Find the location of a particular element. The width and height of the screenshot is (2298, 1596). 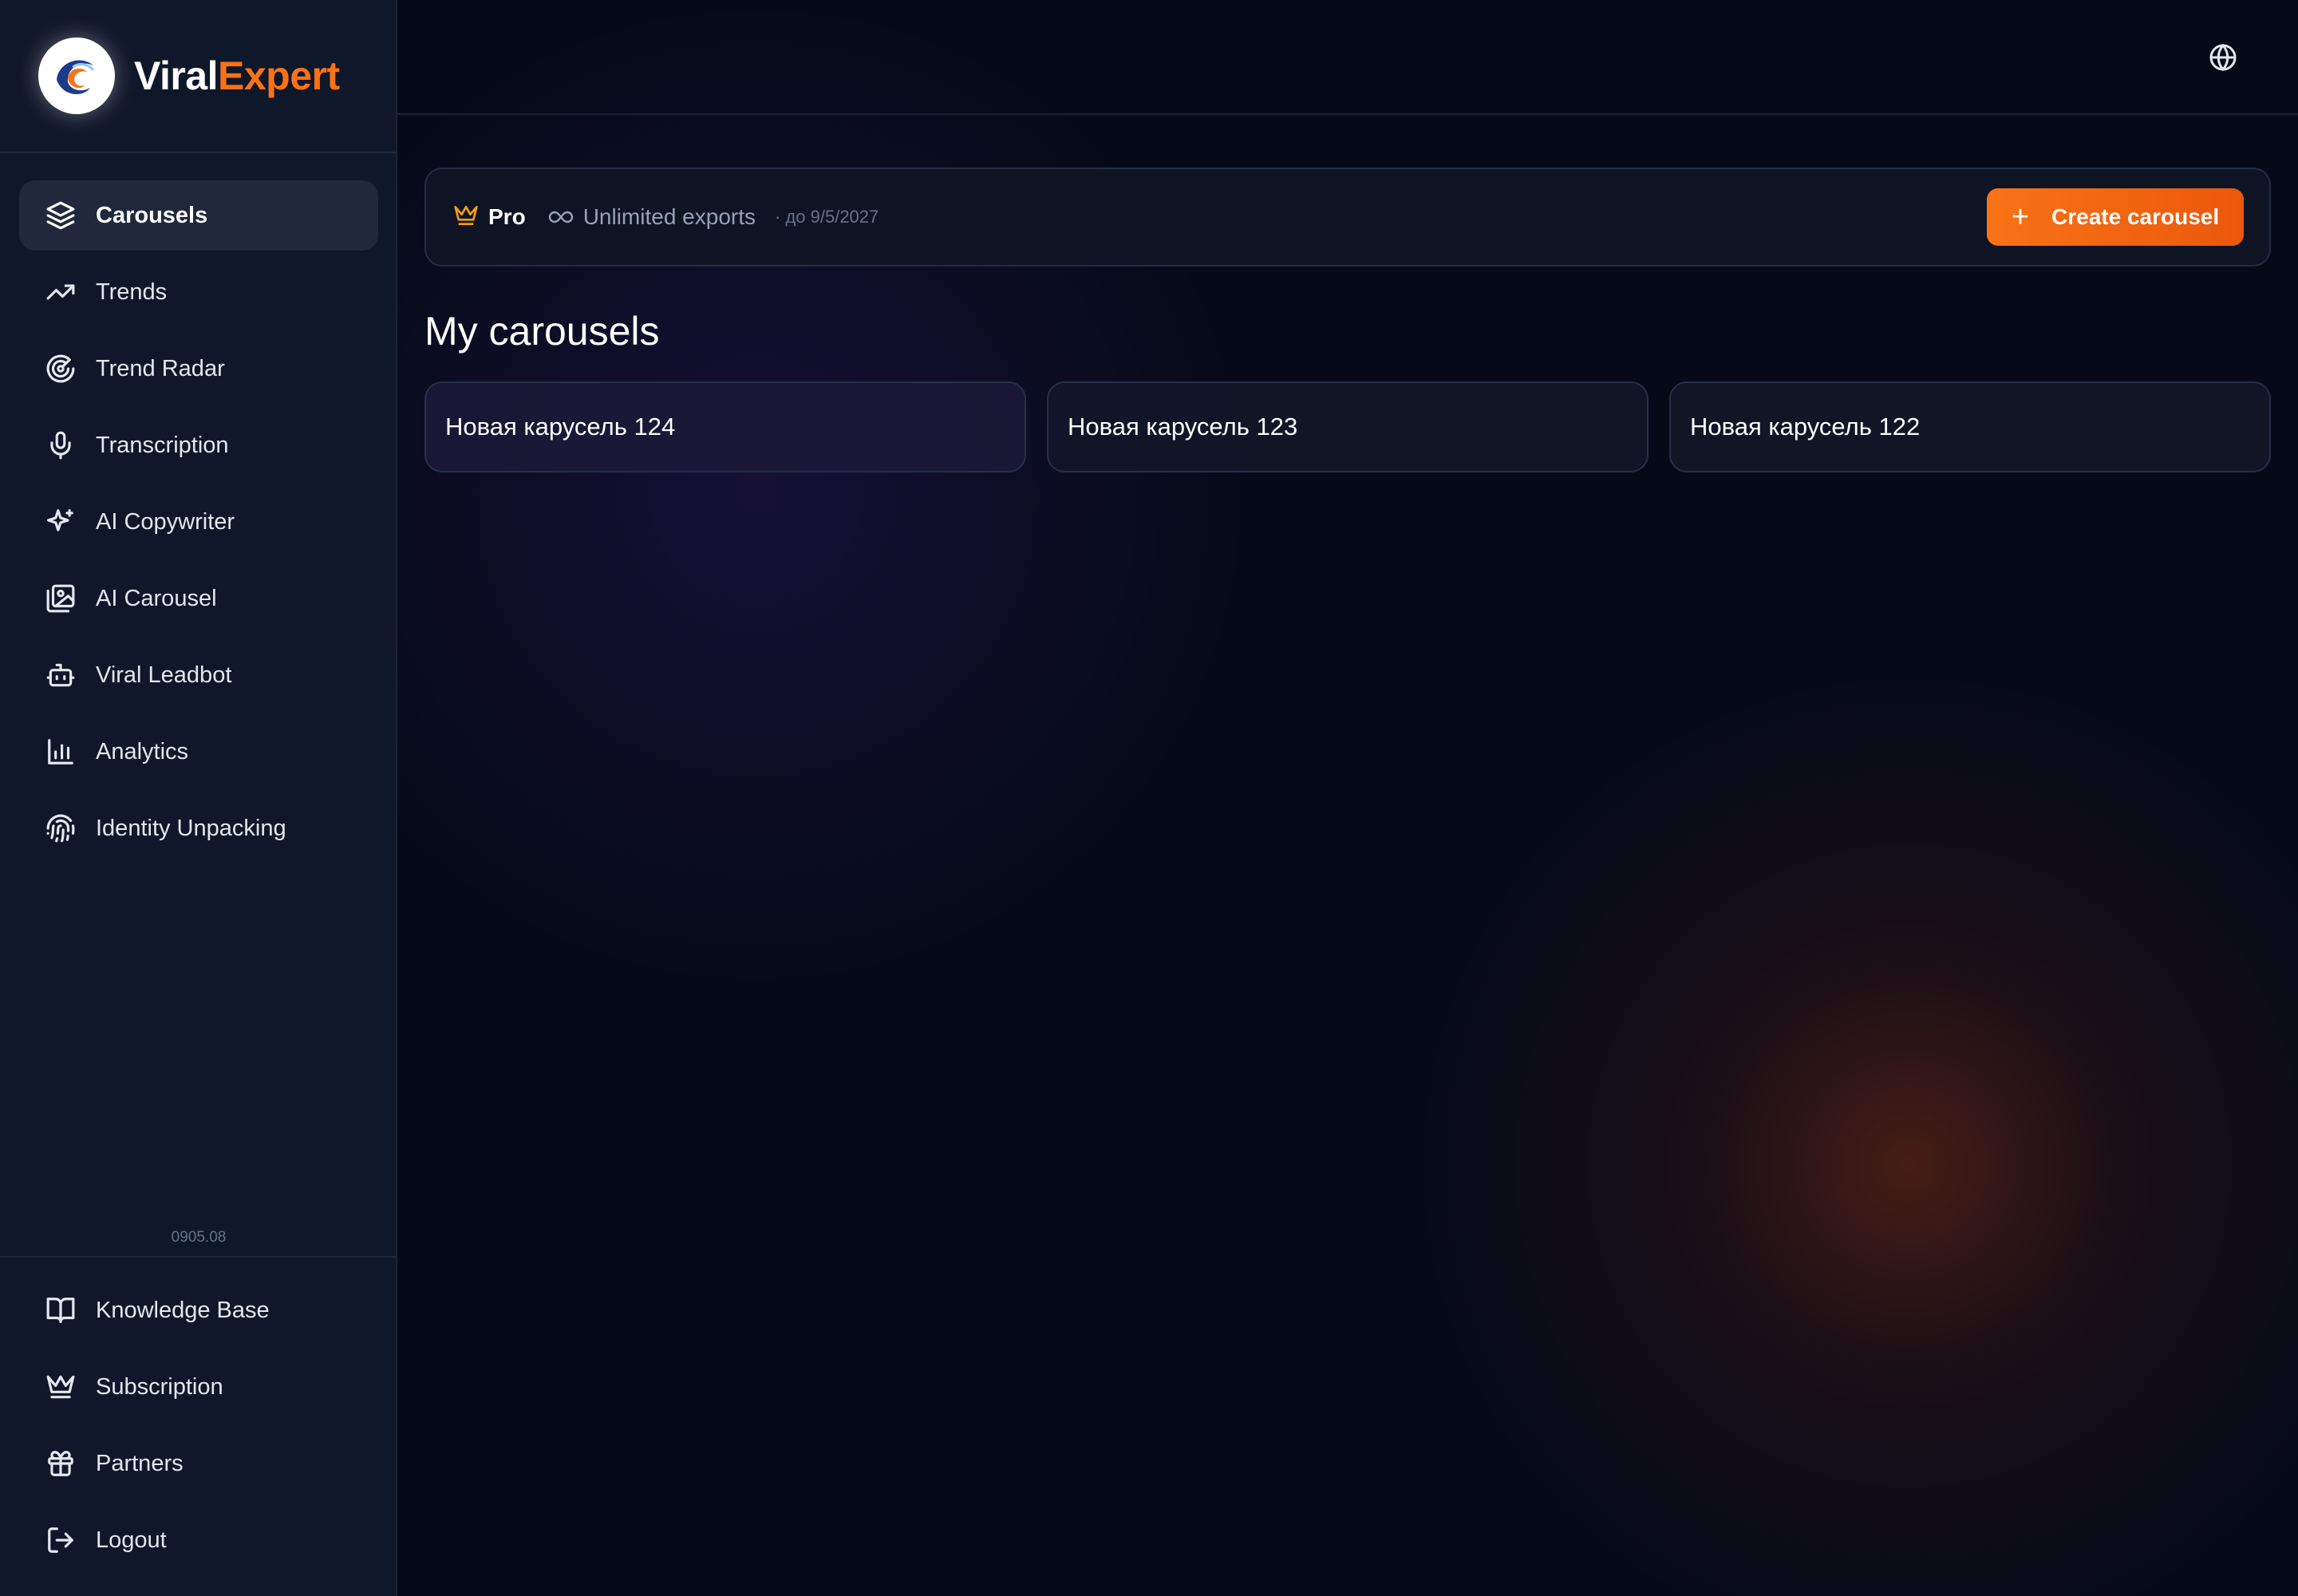

images-icon is located at coordinates (61, 598).